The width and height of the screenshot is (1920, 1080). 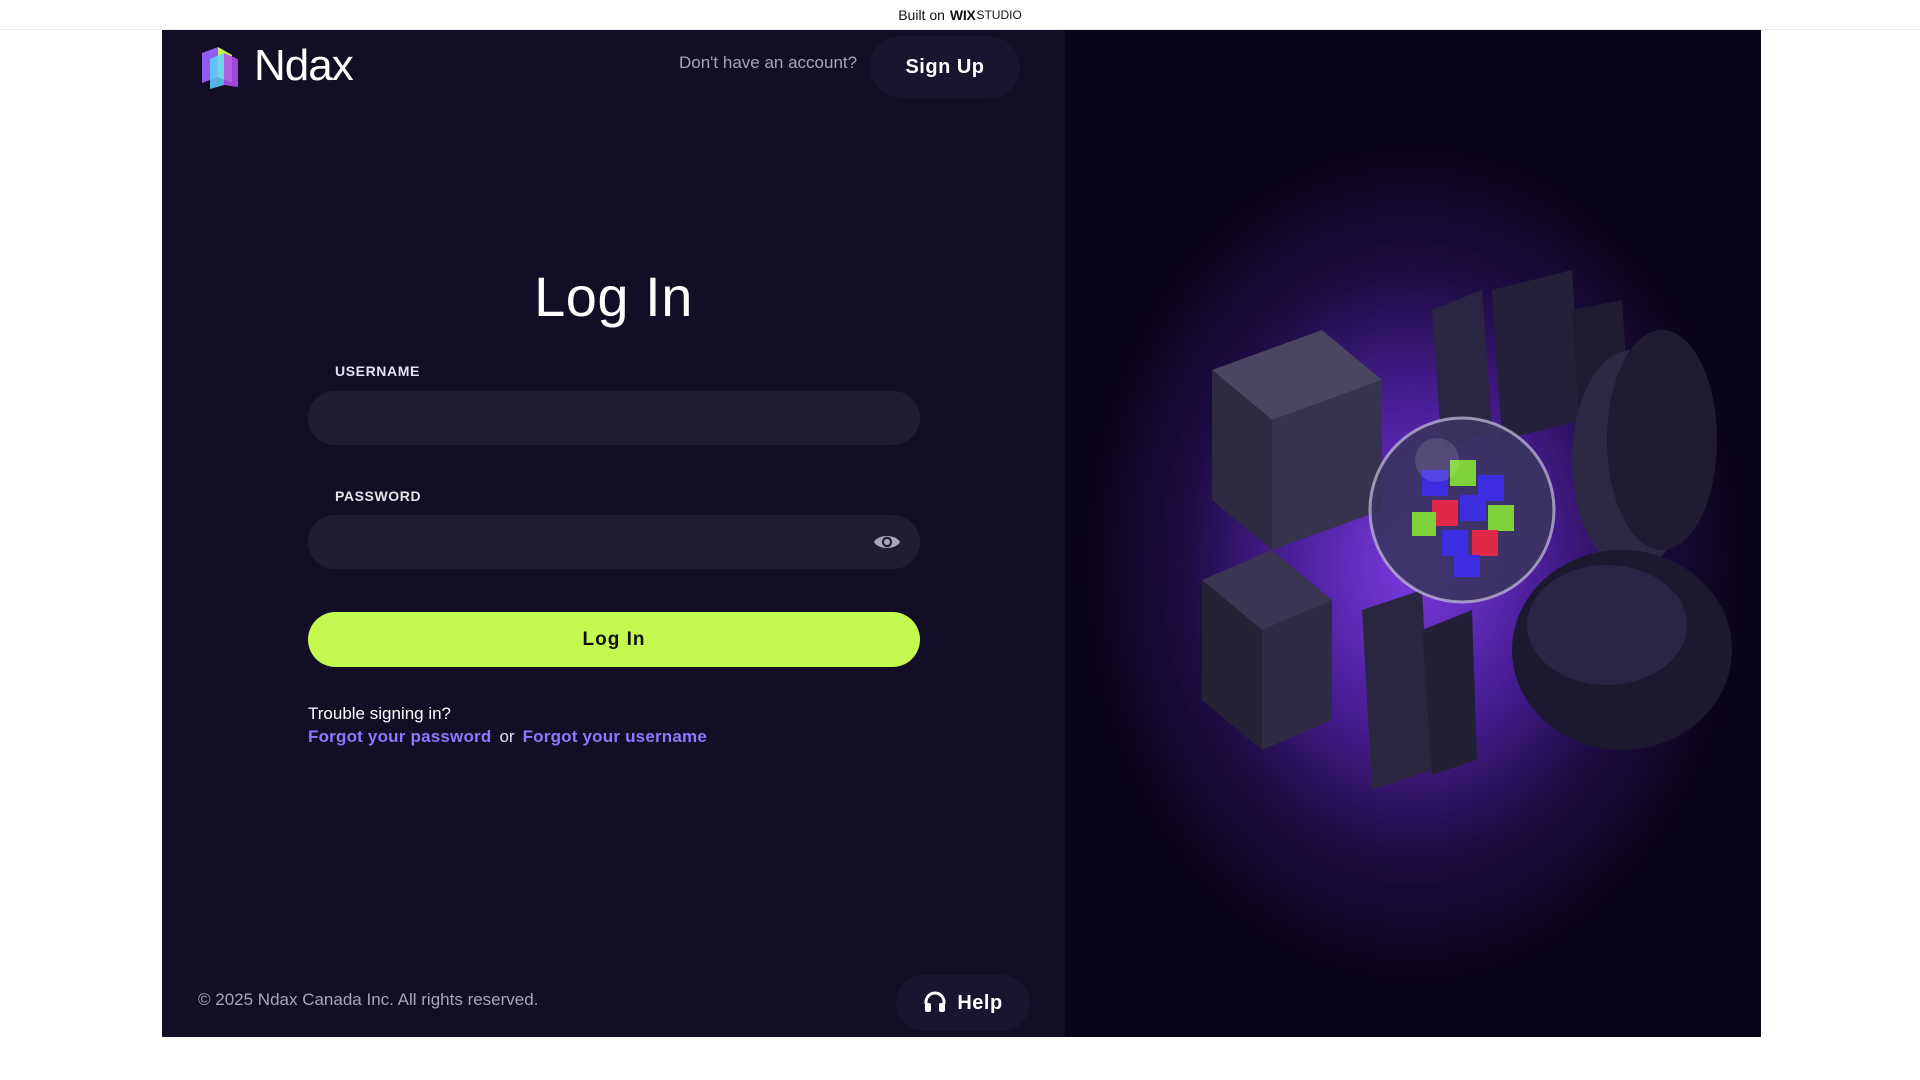 What do you see at coordinates (613, 296) in the screenshot?
I see `page-title: Log In` at bounding box center [613, 296].